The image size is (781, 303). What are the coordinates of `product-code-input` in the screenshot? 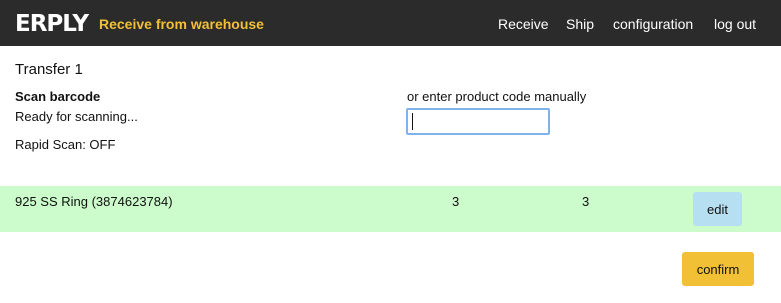 It's located at (478, 121).